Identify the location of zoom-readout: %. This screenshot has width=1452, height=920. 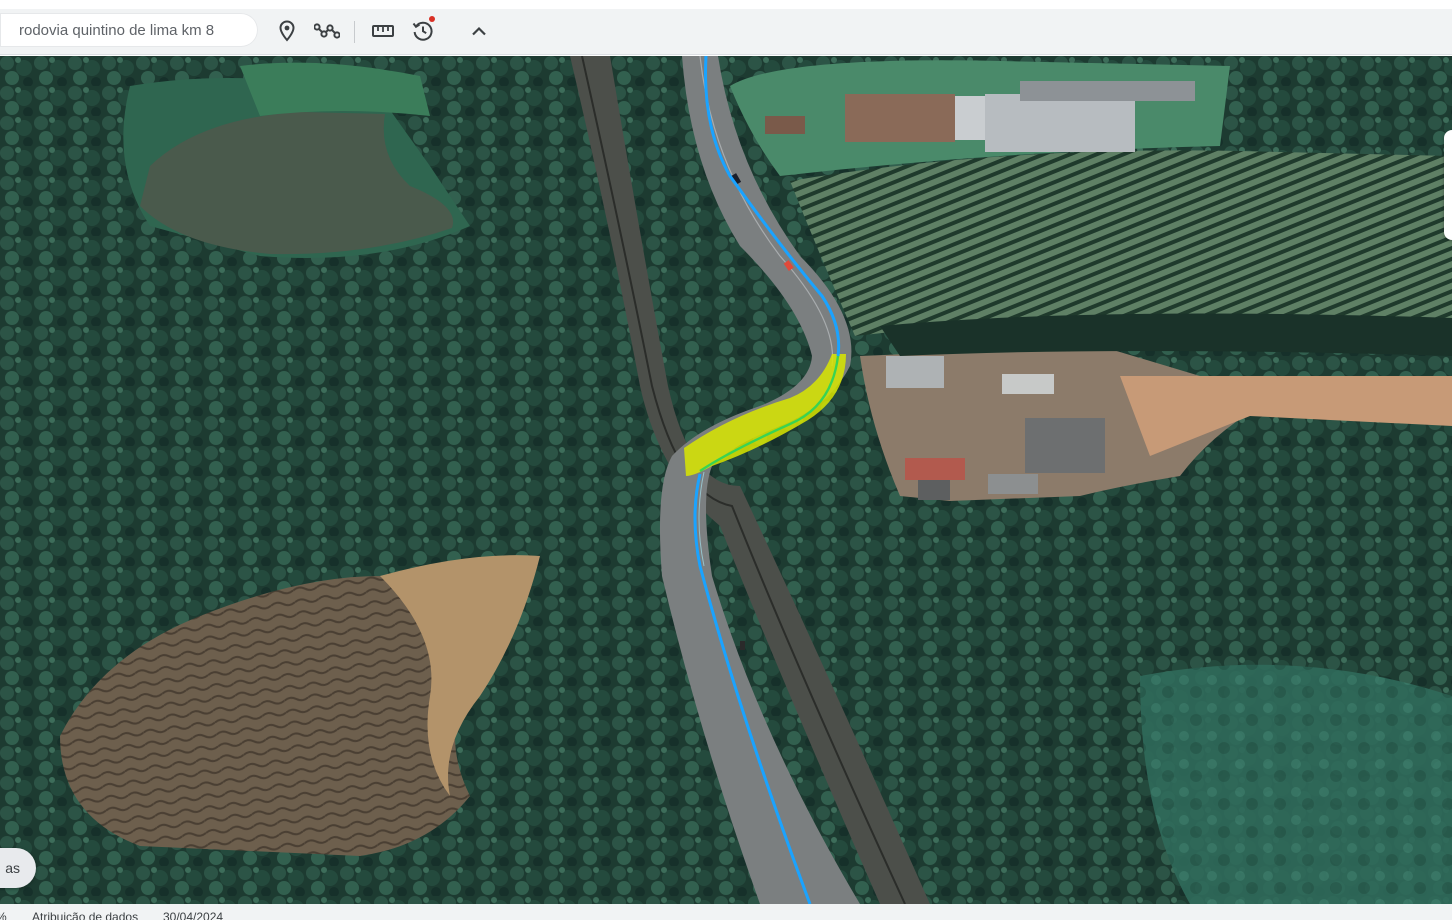
(3, 915).